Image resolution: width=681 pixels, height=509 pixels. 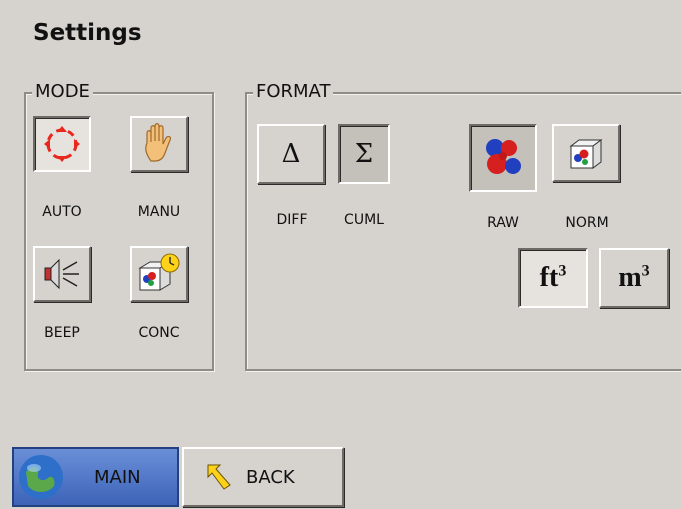 What do you see at coordinates (41, 477) in the screenshot?
I see `globe-icon` at bounding box center [41, 477].